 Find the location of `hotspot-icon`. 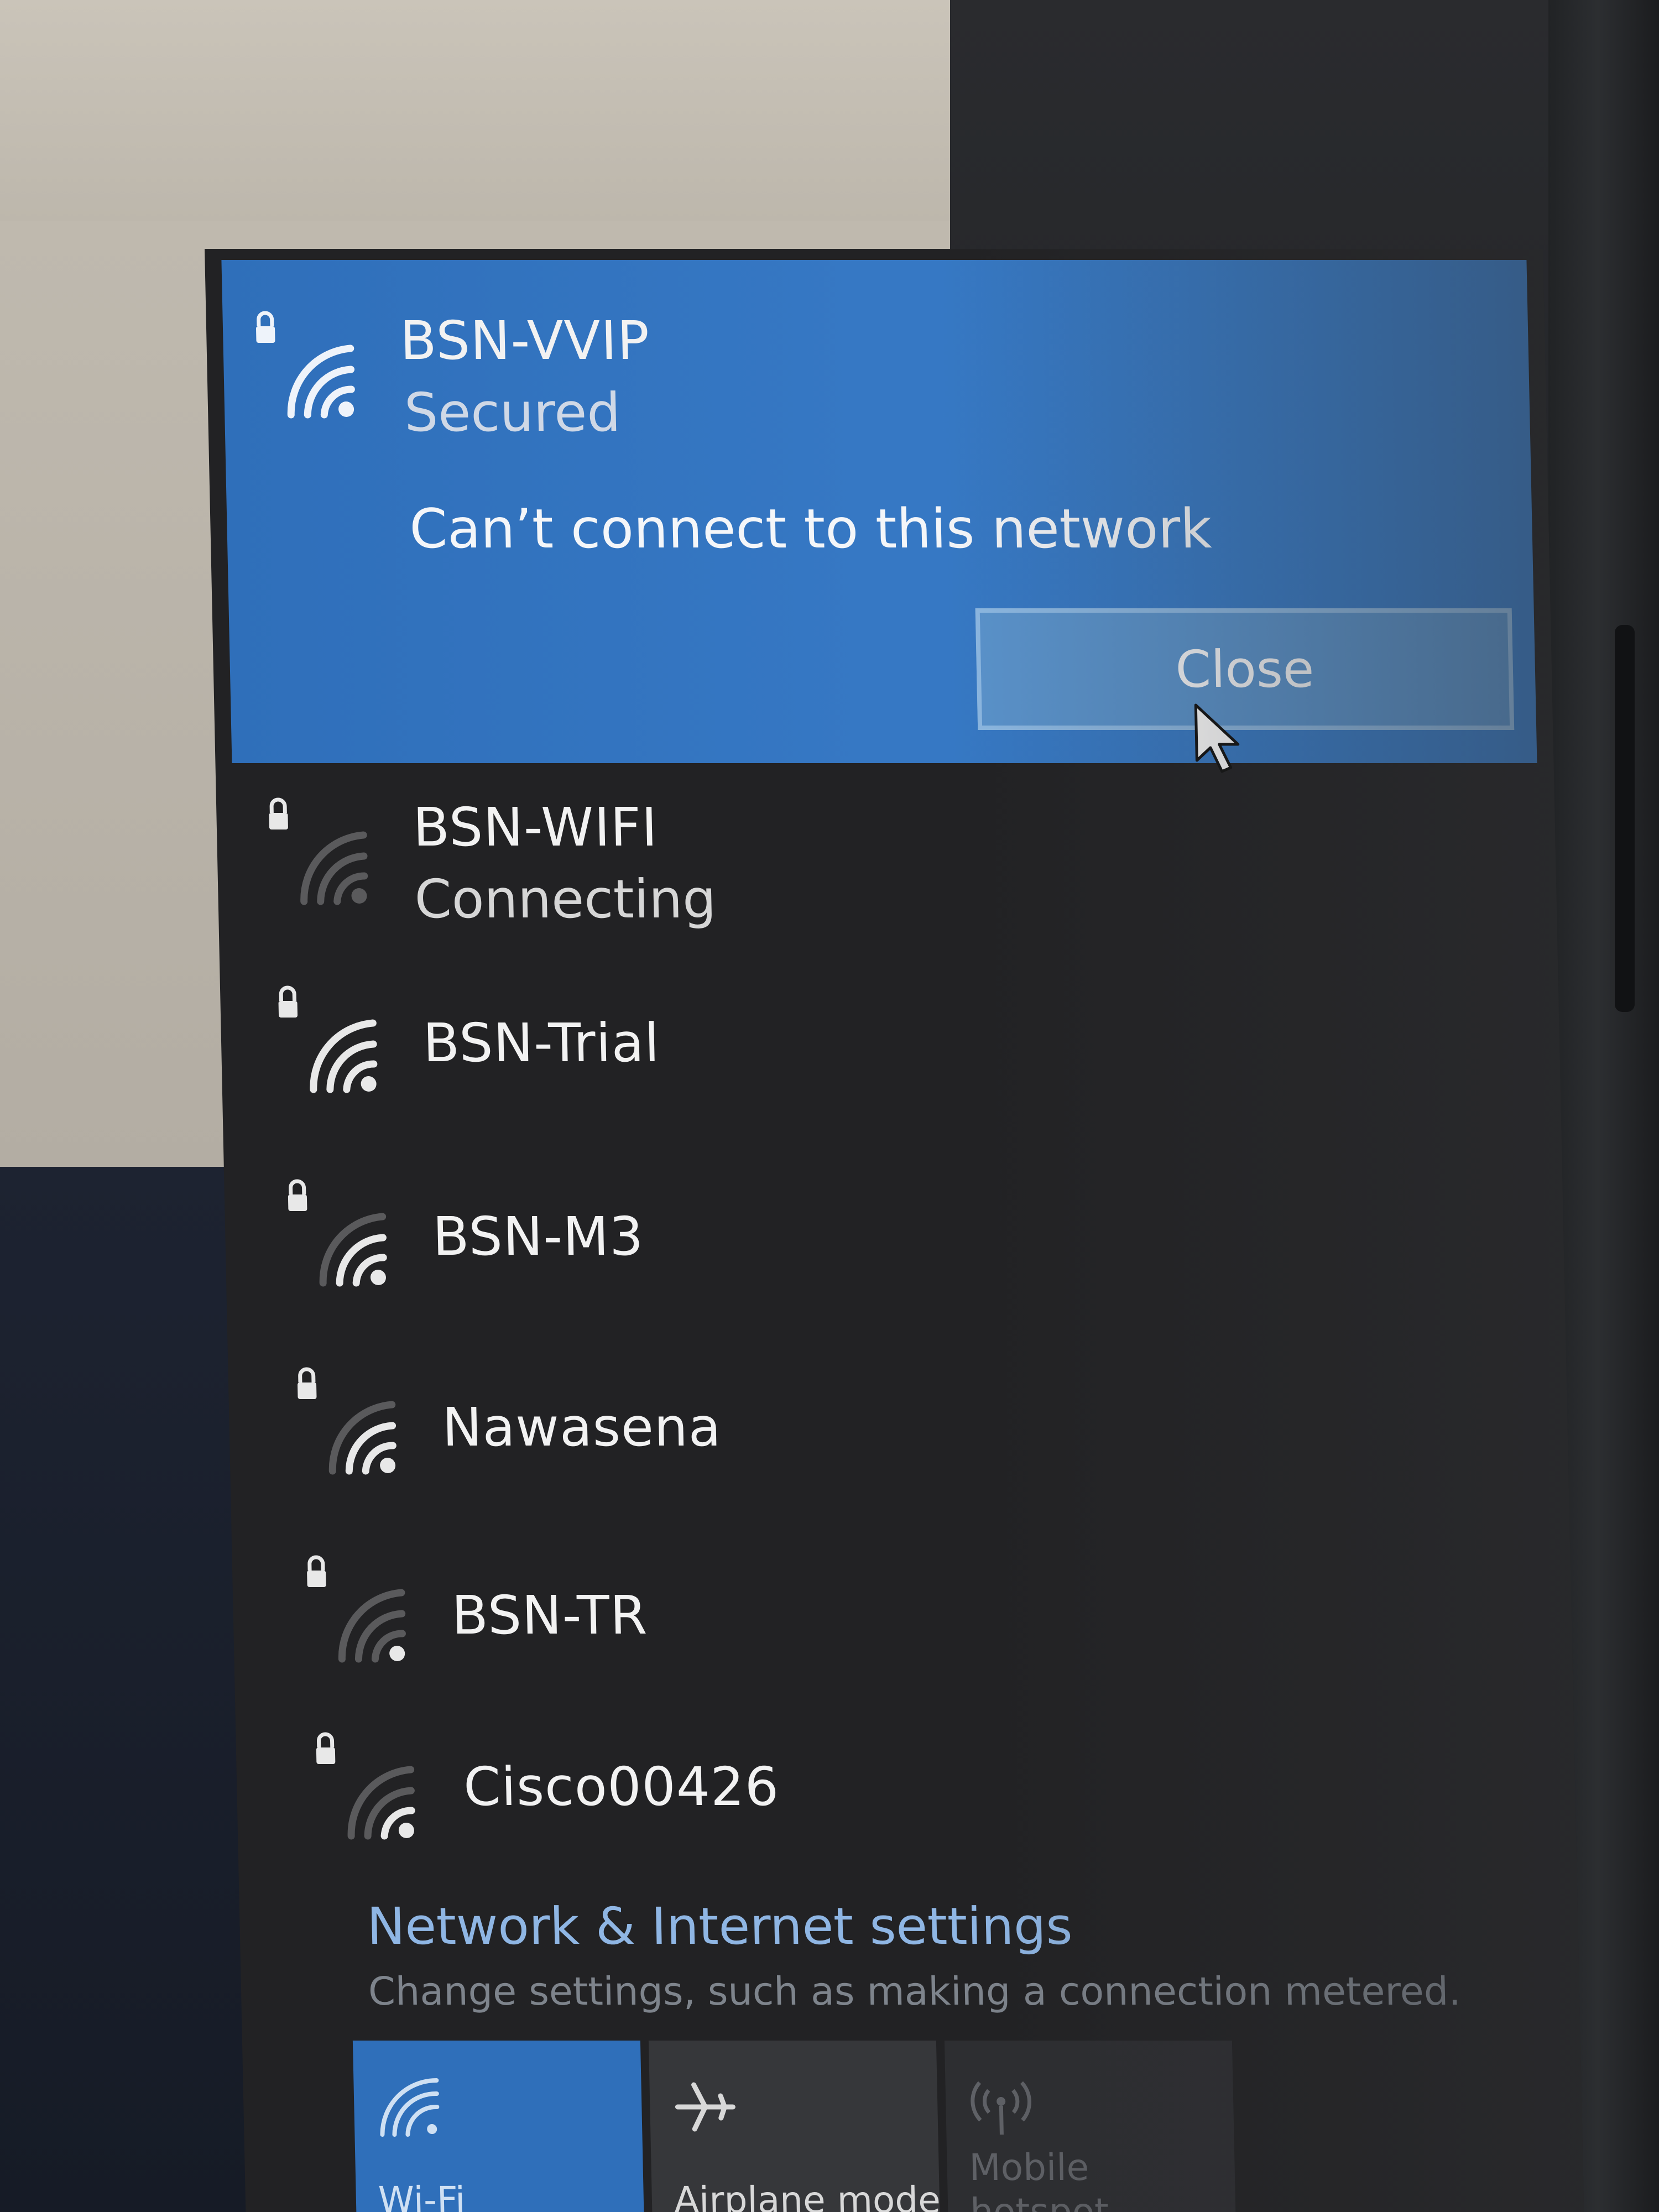

hotspot-icon is located at coordinates (1001, 2108).